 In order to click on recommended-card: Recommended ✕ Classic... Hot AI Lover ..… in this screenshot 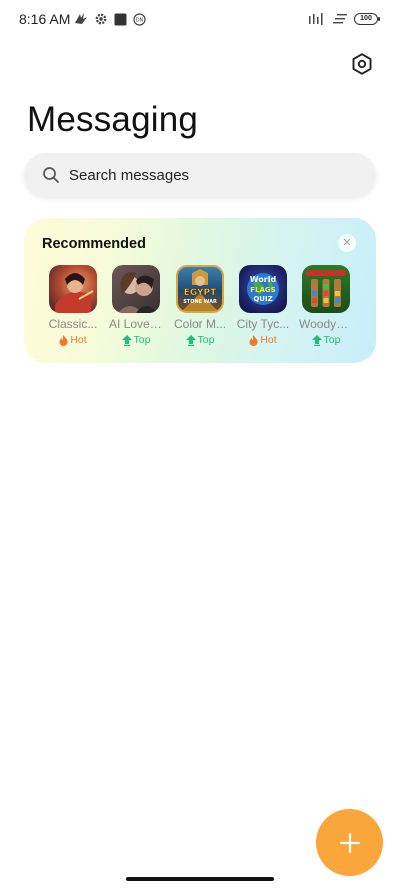, I will do `click(200, 290)`.